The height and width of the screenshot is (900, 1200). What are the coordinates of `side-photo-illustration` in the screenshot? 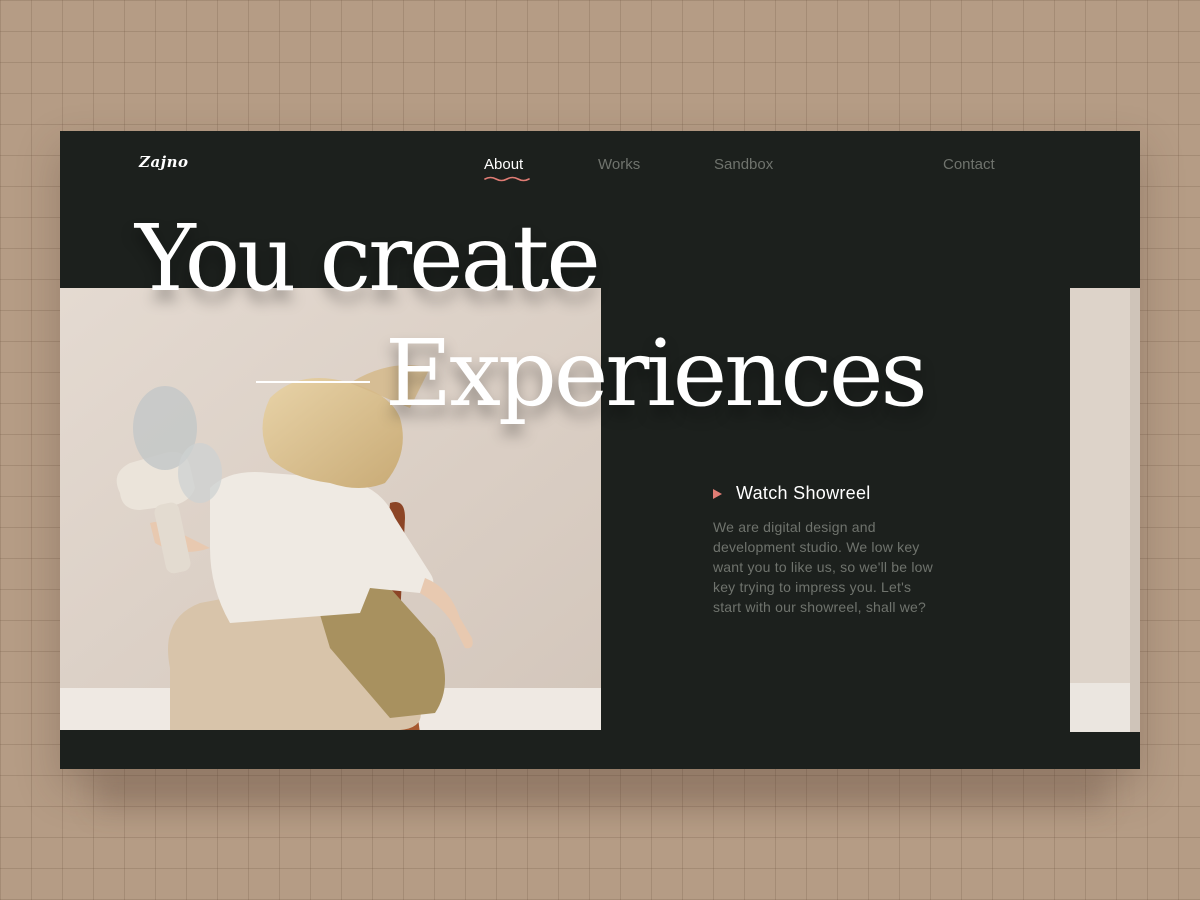 It's located at (1105, 510).